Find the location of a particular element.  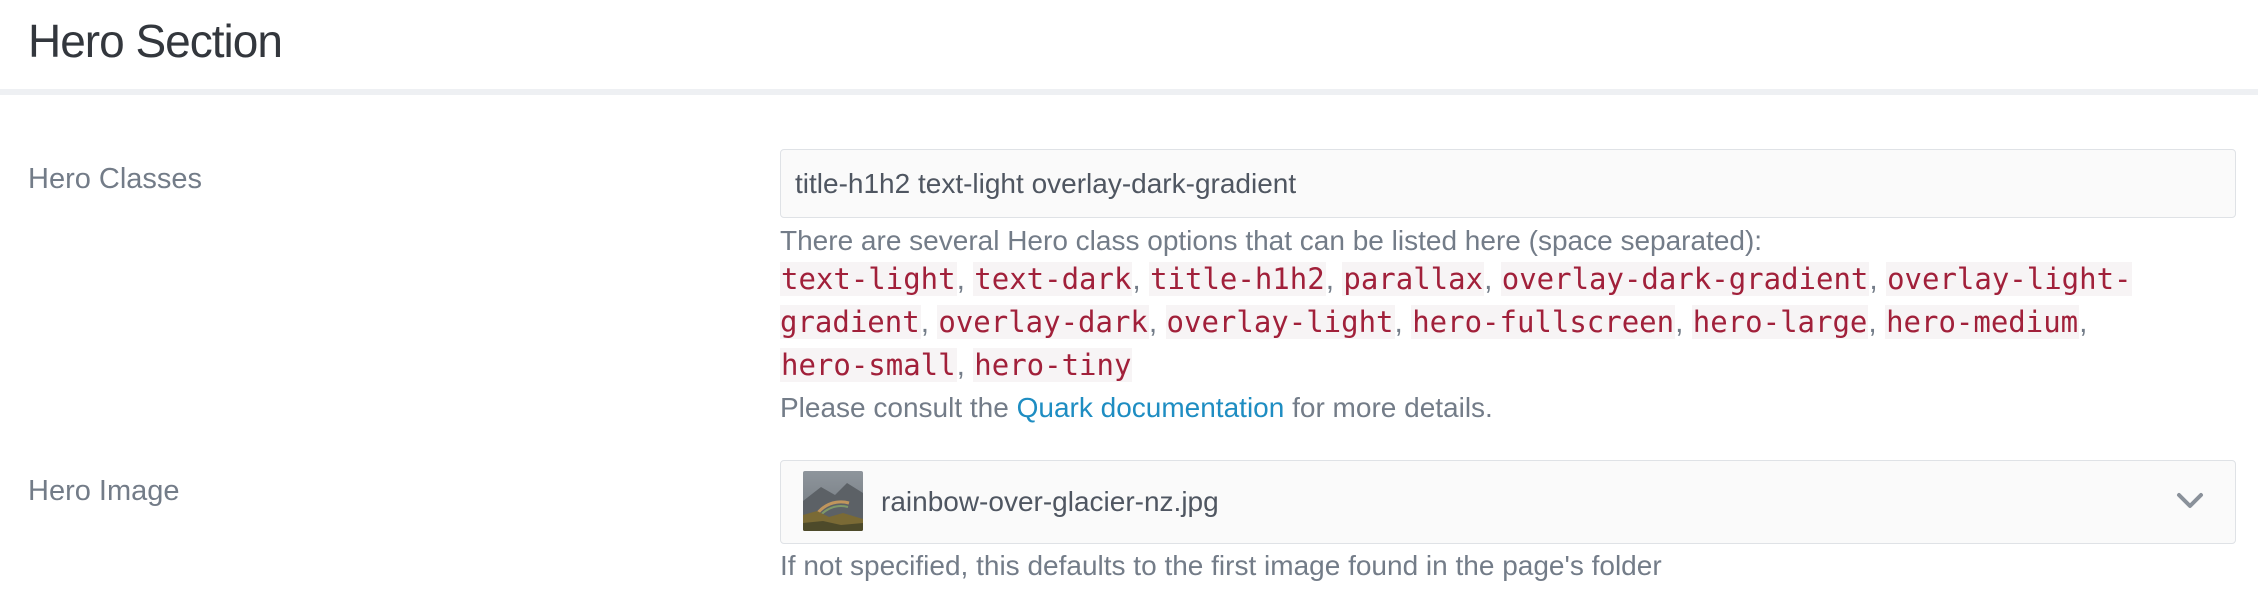

quark-documentation-link: Quark documentation is located at coordinates (1151, 407).